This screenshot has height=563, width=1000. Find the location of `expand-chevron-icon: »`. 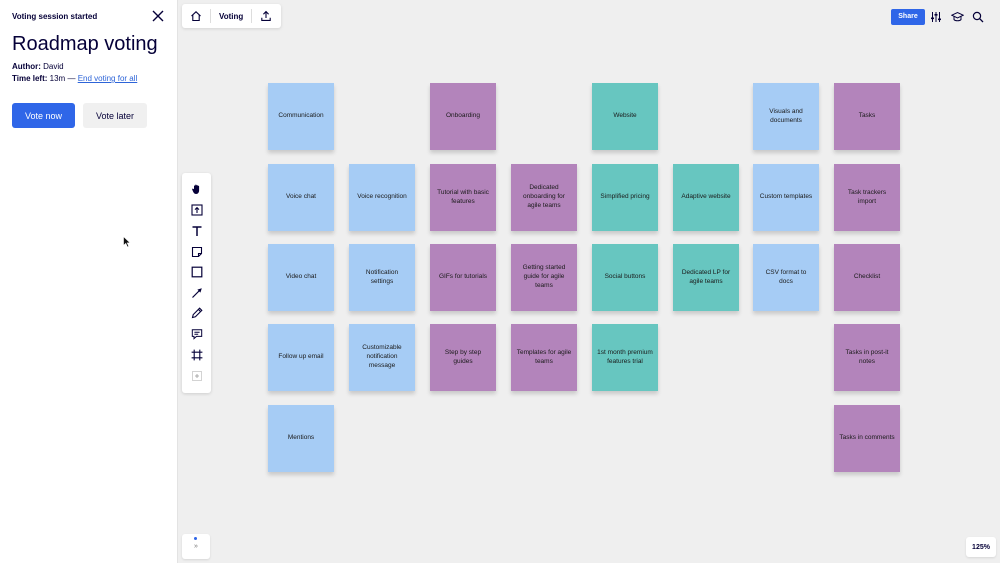

expand-chevron-icon: » is located at coordinates (196, 546).